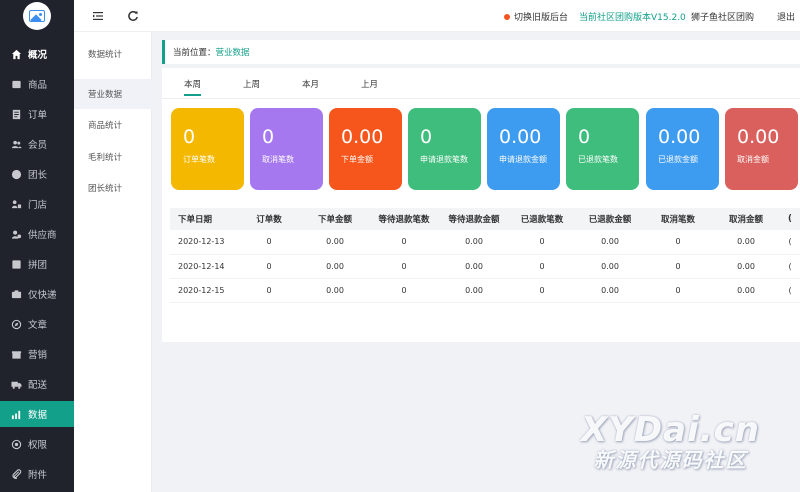 The image size is (800, 492). I want to click on home-icon, so click(16, 54).